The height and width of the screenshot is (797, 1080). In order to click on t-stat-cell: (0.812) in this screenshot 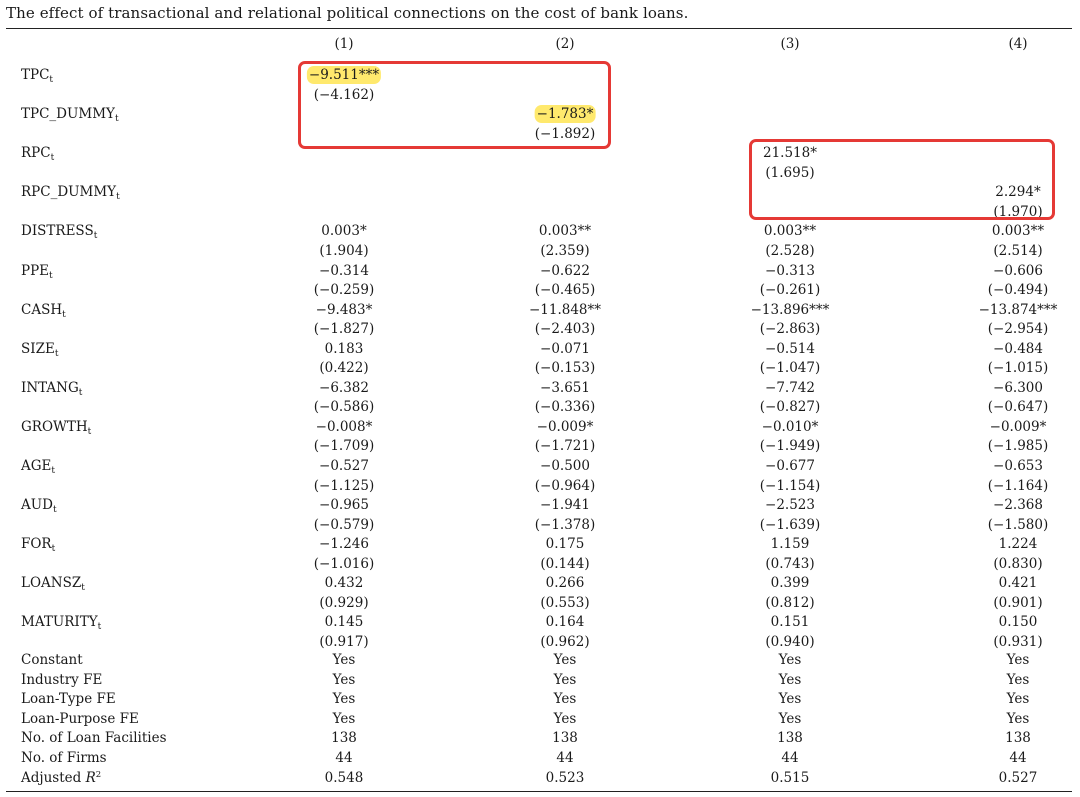, I will do `click(790, 602)`.